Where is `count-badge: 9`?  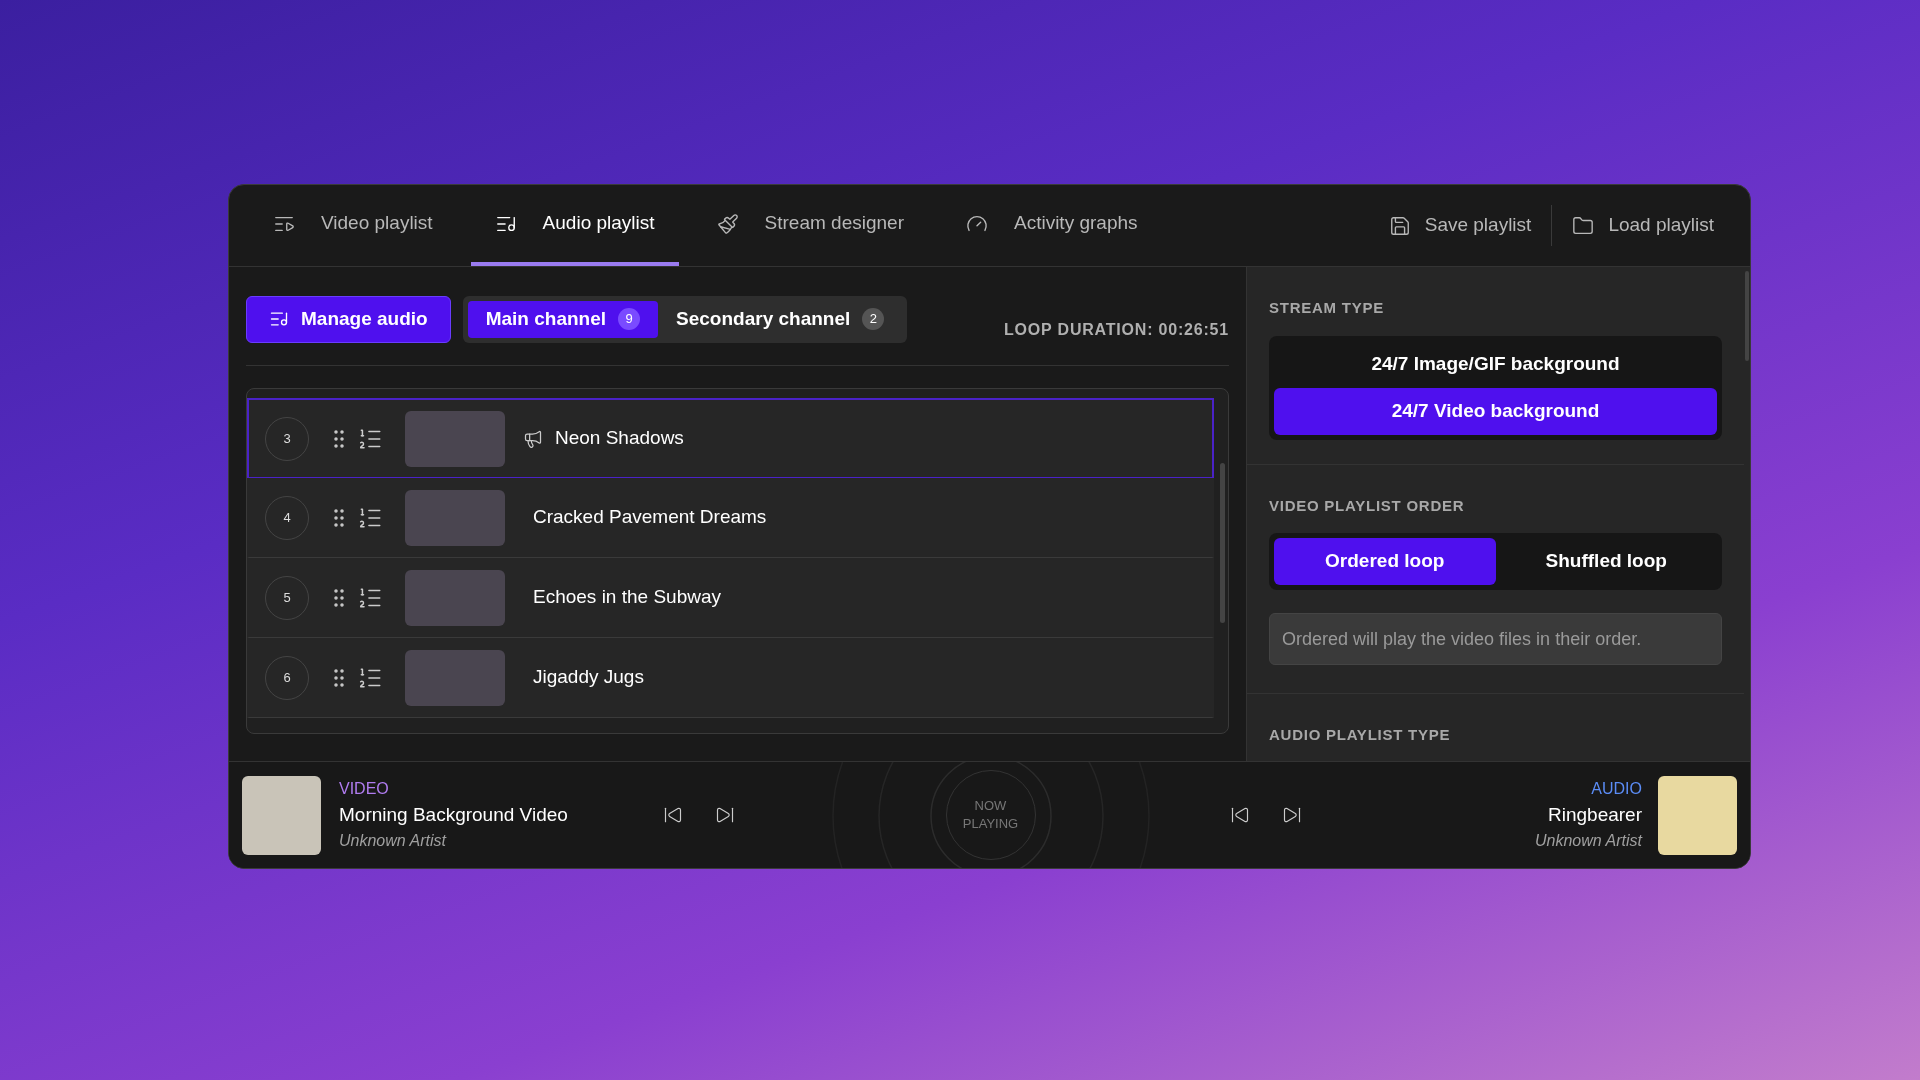 count-badge: 9 is located at coordinates (629, 319).